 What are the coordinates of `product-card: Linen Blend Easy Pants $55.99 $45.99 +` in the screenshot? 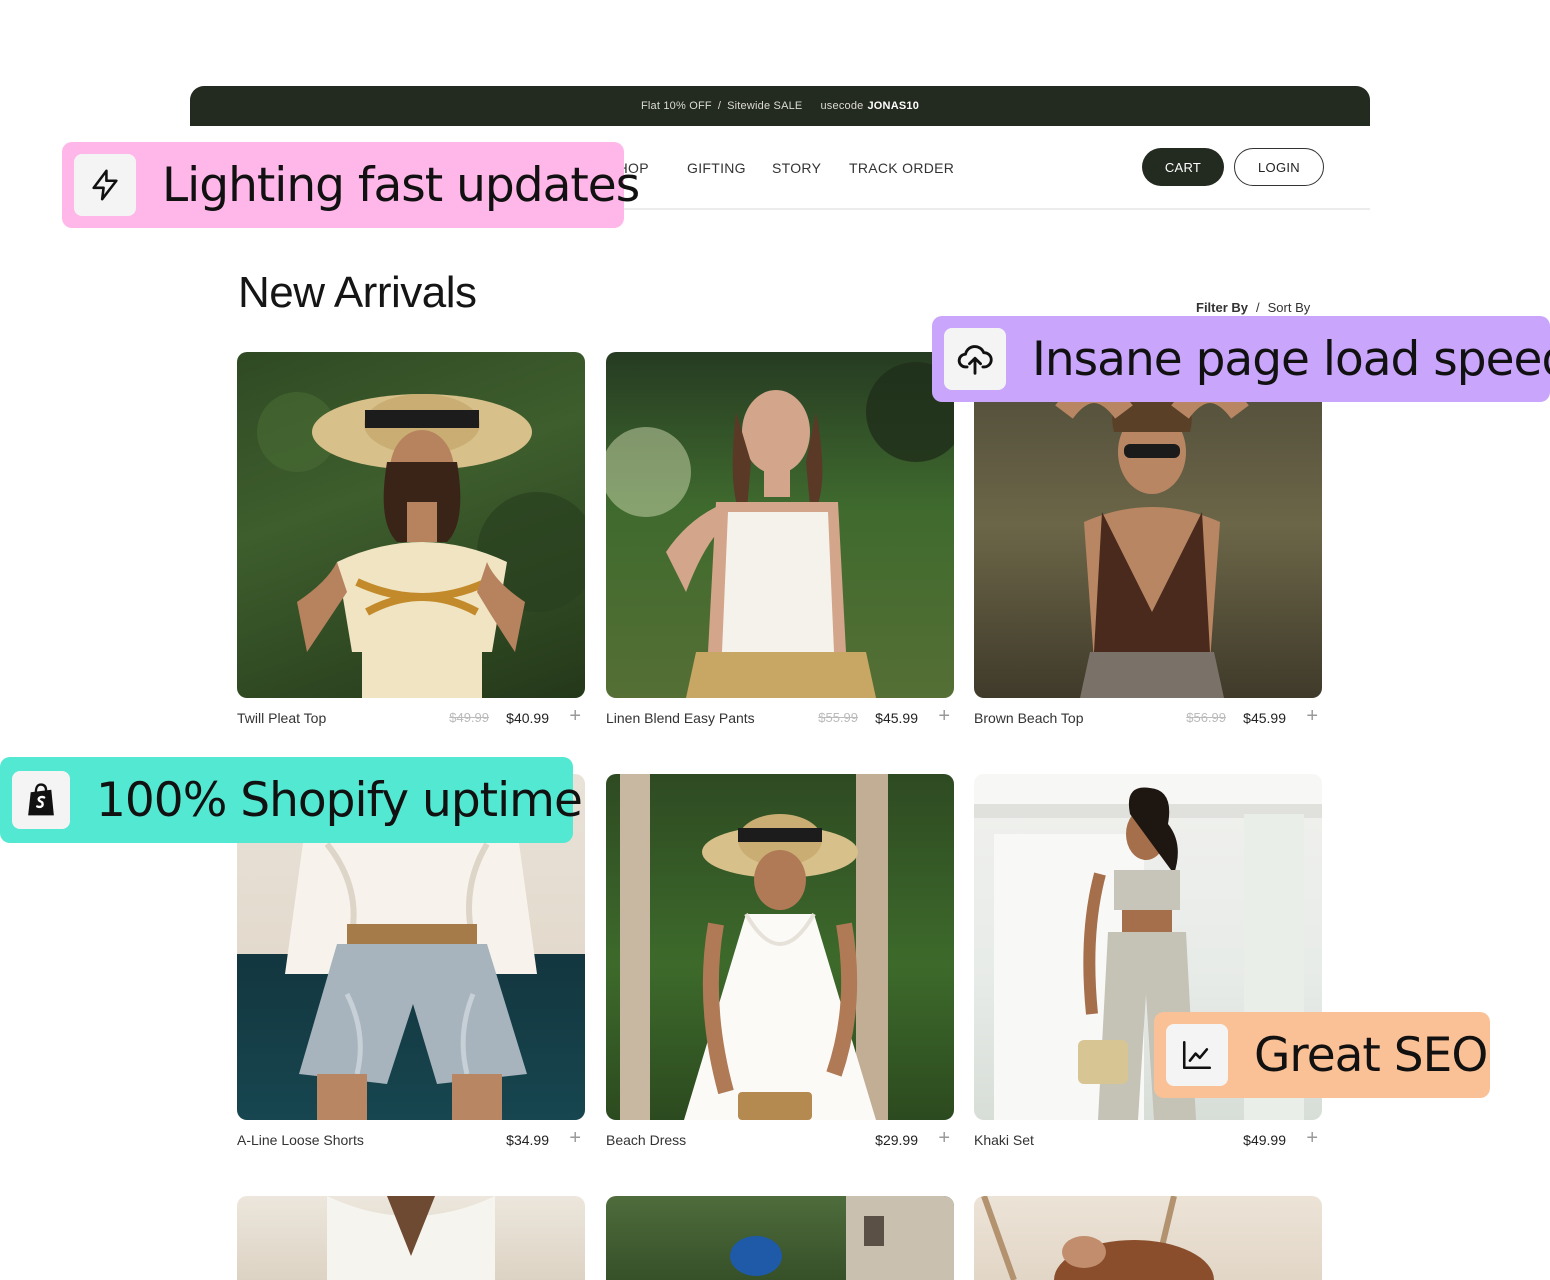 It's located at (780, 542).